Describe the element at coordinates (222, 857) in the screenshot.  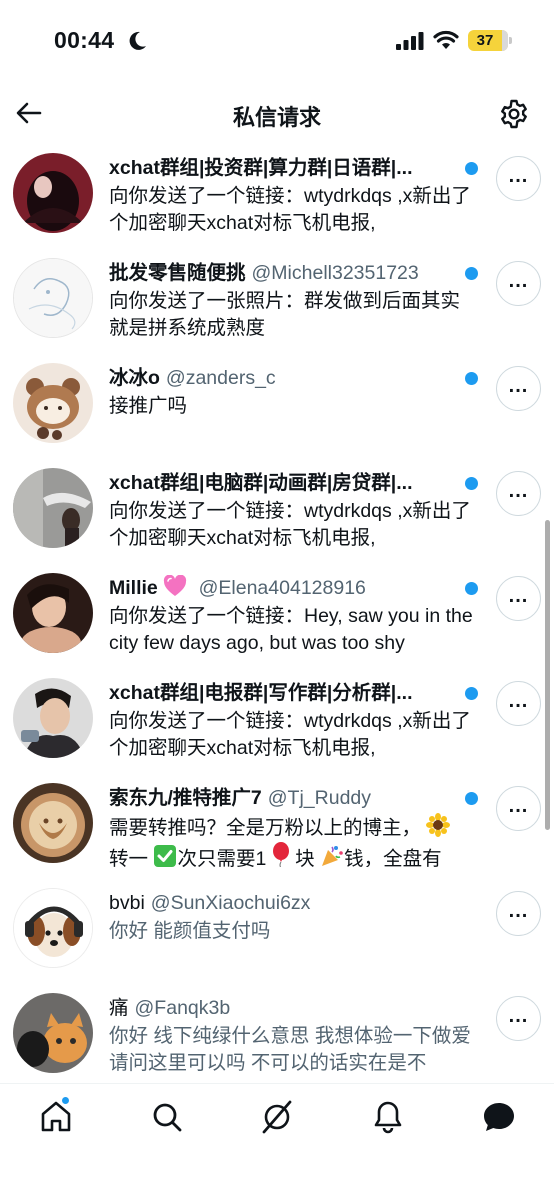
I see `message-text: 次只需要1` at that location.